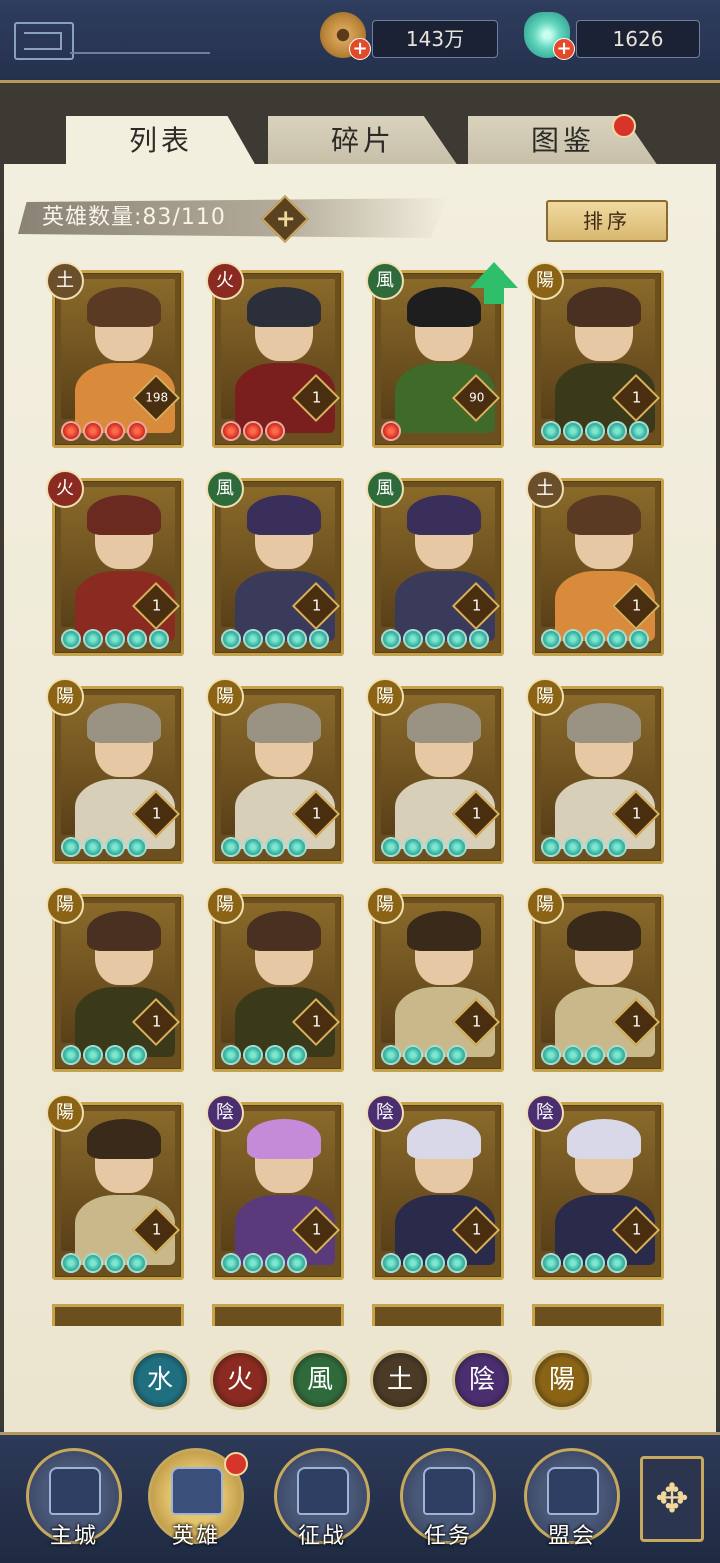  Describe the element at coordinates (638, 39) in the screenshot. I see `jade-amount: 1626` at that location.